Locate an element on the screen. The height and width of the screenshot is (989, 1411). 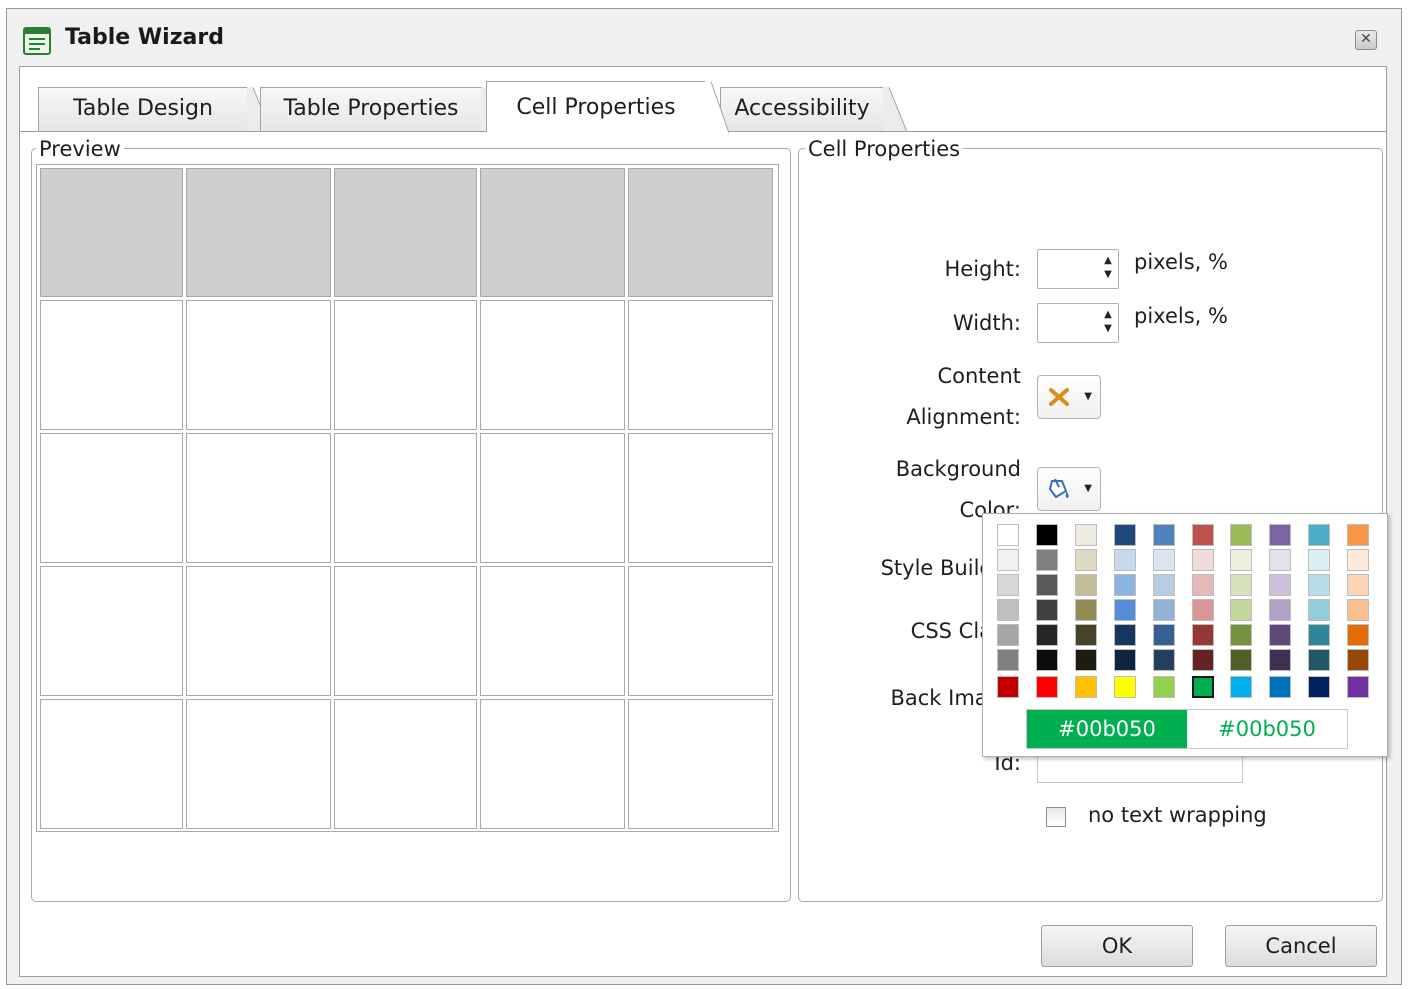
background-color-dropdown: ▼ is located at coordinates (1069, 489).